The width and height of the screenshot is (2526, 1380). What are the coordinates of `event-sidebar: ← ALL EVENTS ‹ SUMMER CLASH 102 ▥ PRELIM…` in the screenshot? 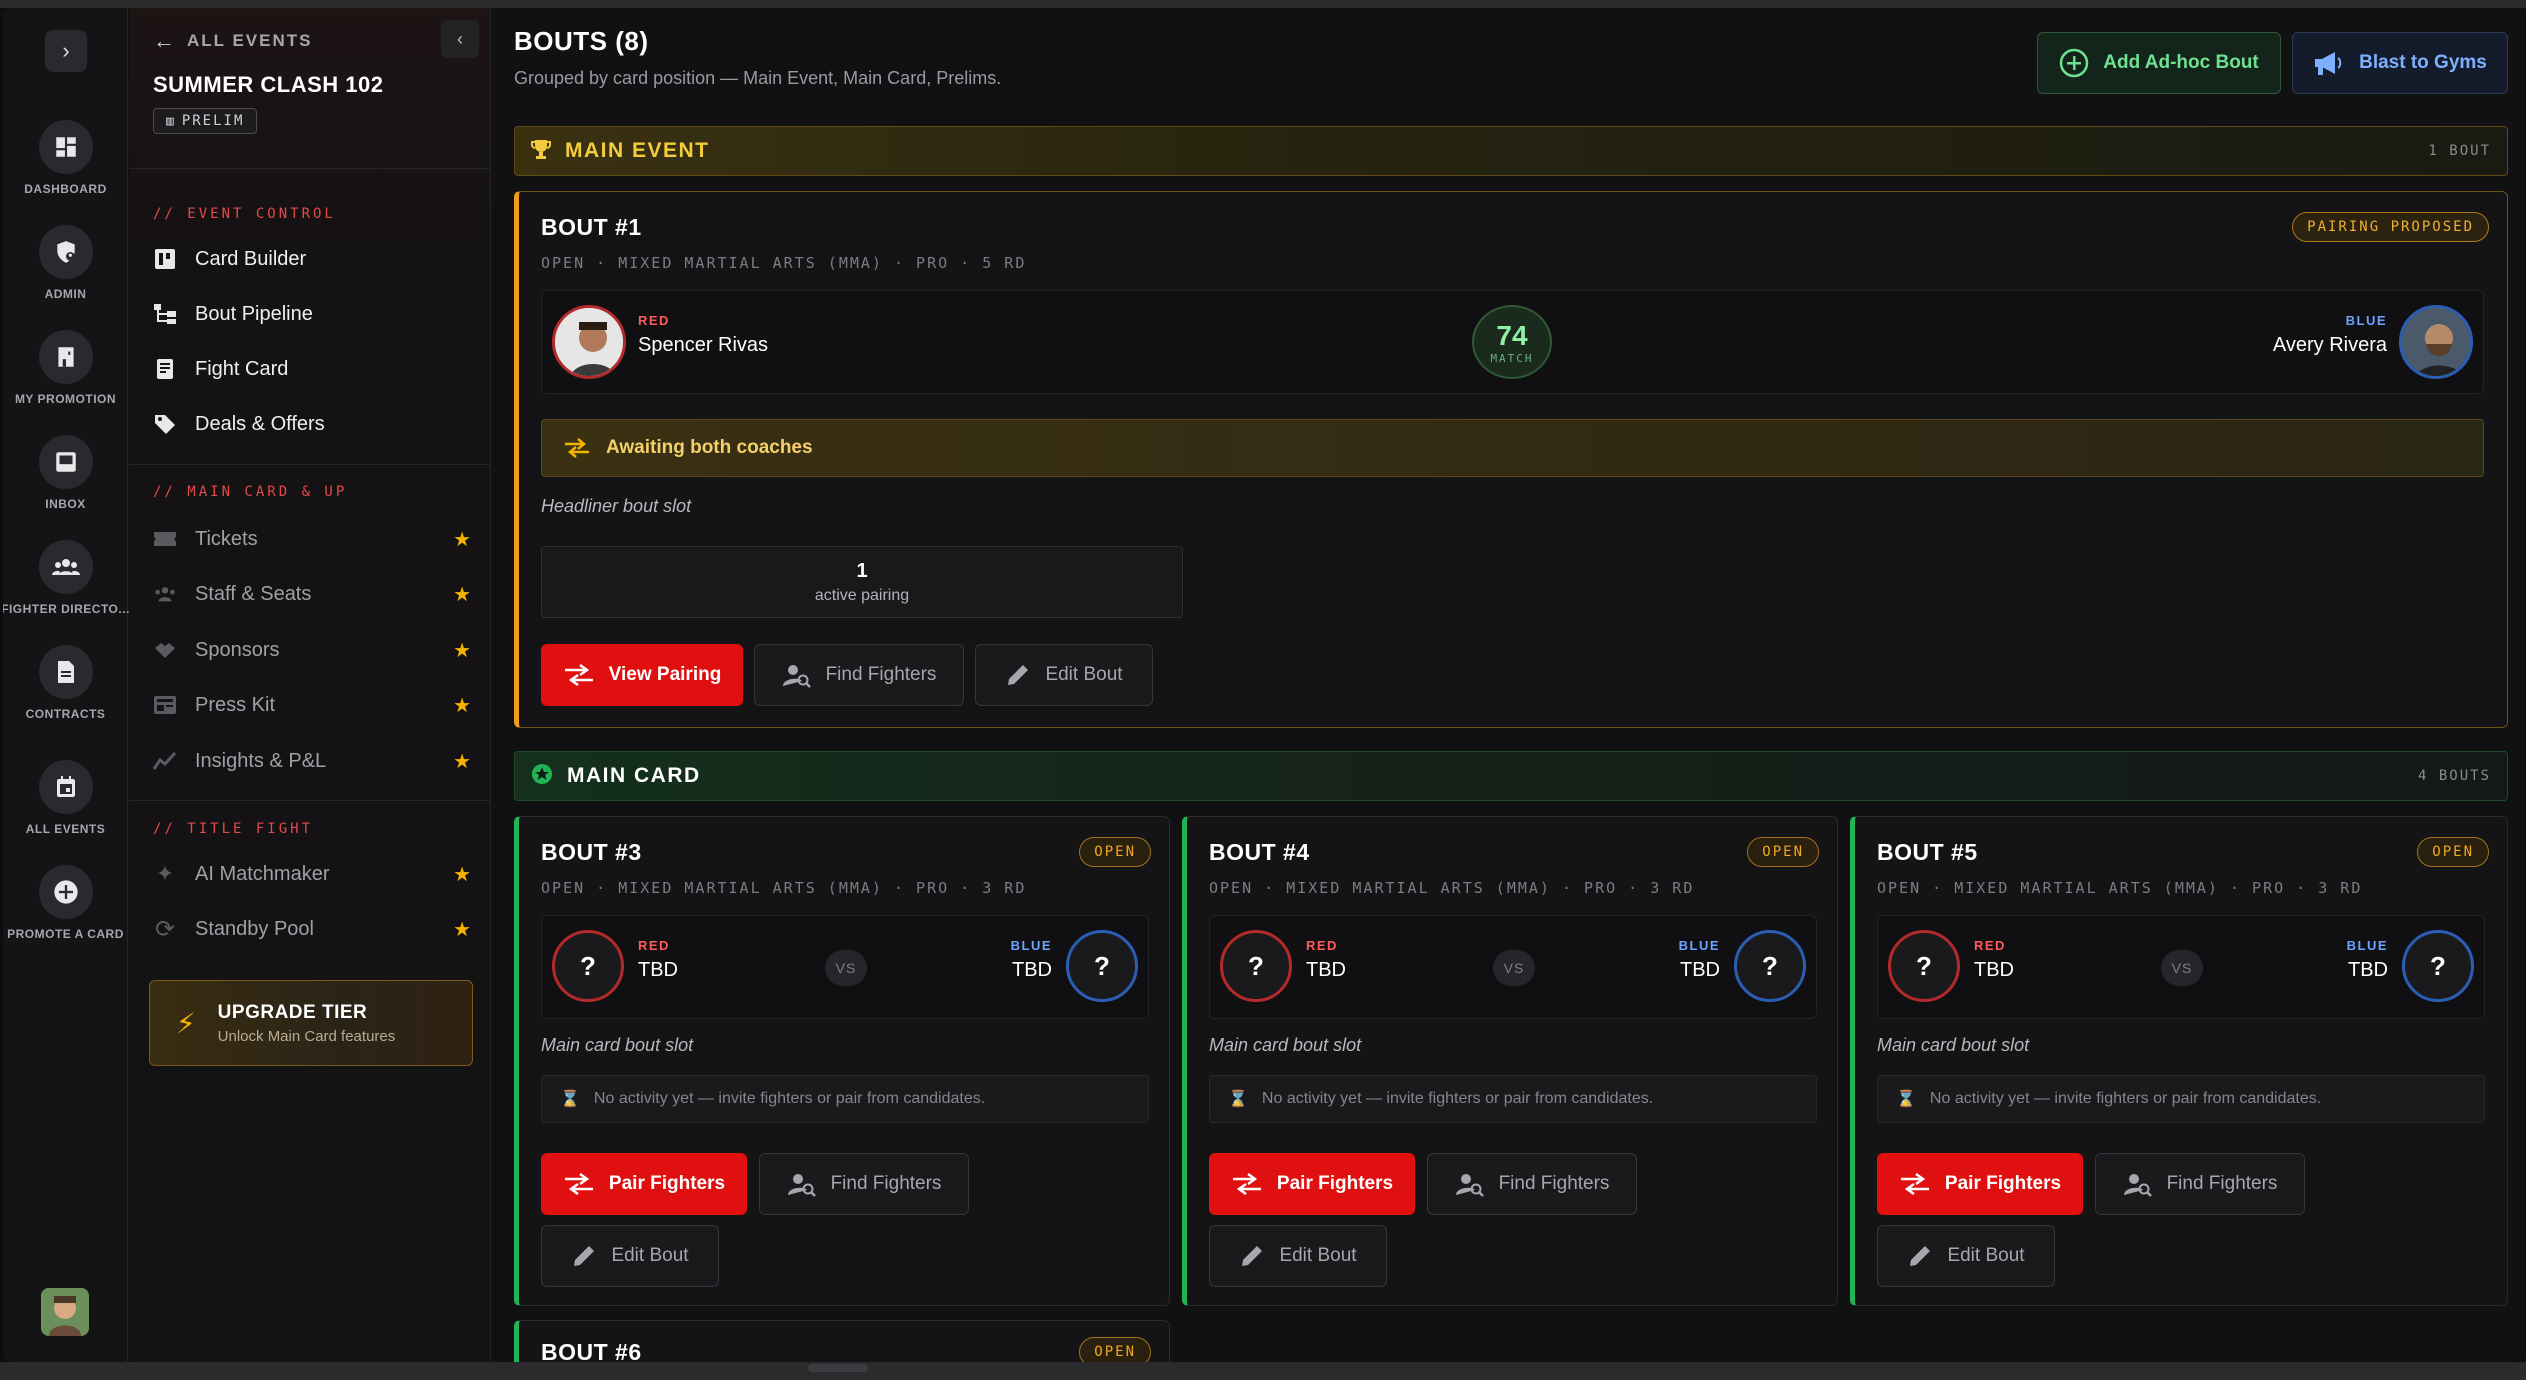 It's located at (310, 685).